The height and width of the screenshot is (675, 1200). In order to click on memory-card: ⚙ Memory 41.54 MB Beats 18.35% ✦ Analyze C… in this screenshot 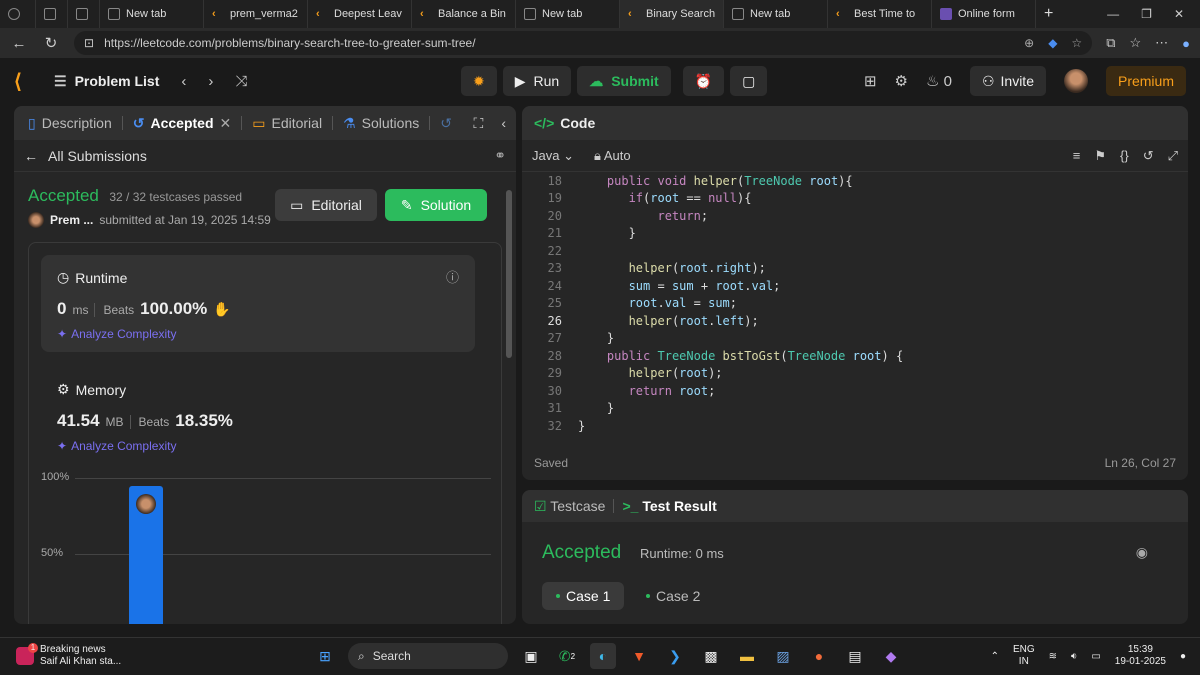, I will do `click(258, 412)`.